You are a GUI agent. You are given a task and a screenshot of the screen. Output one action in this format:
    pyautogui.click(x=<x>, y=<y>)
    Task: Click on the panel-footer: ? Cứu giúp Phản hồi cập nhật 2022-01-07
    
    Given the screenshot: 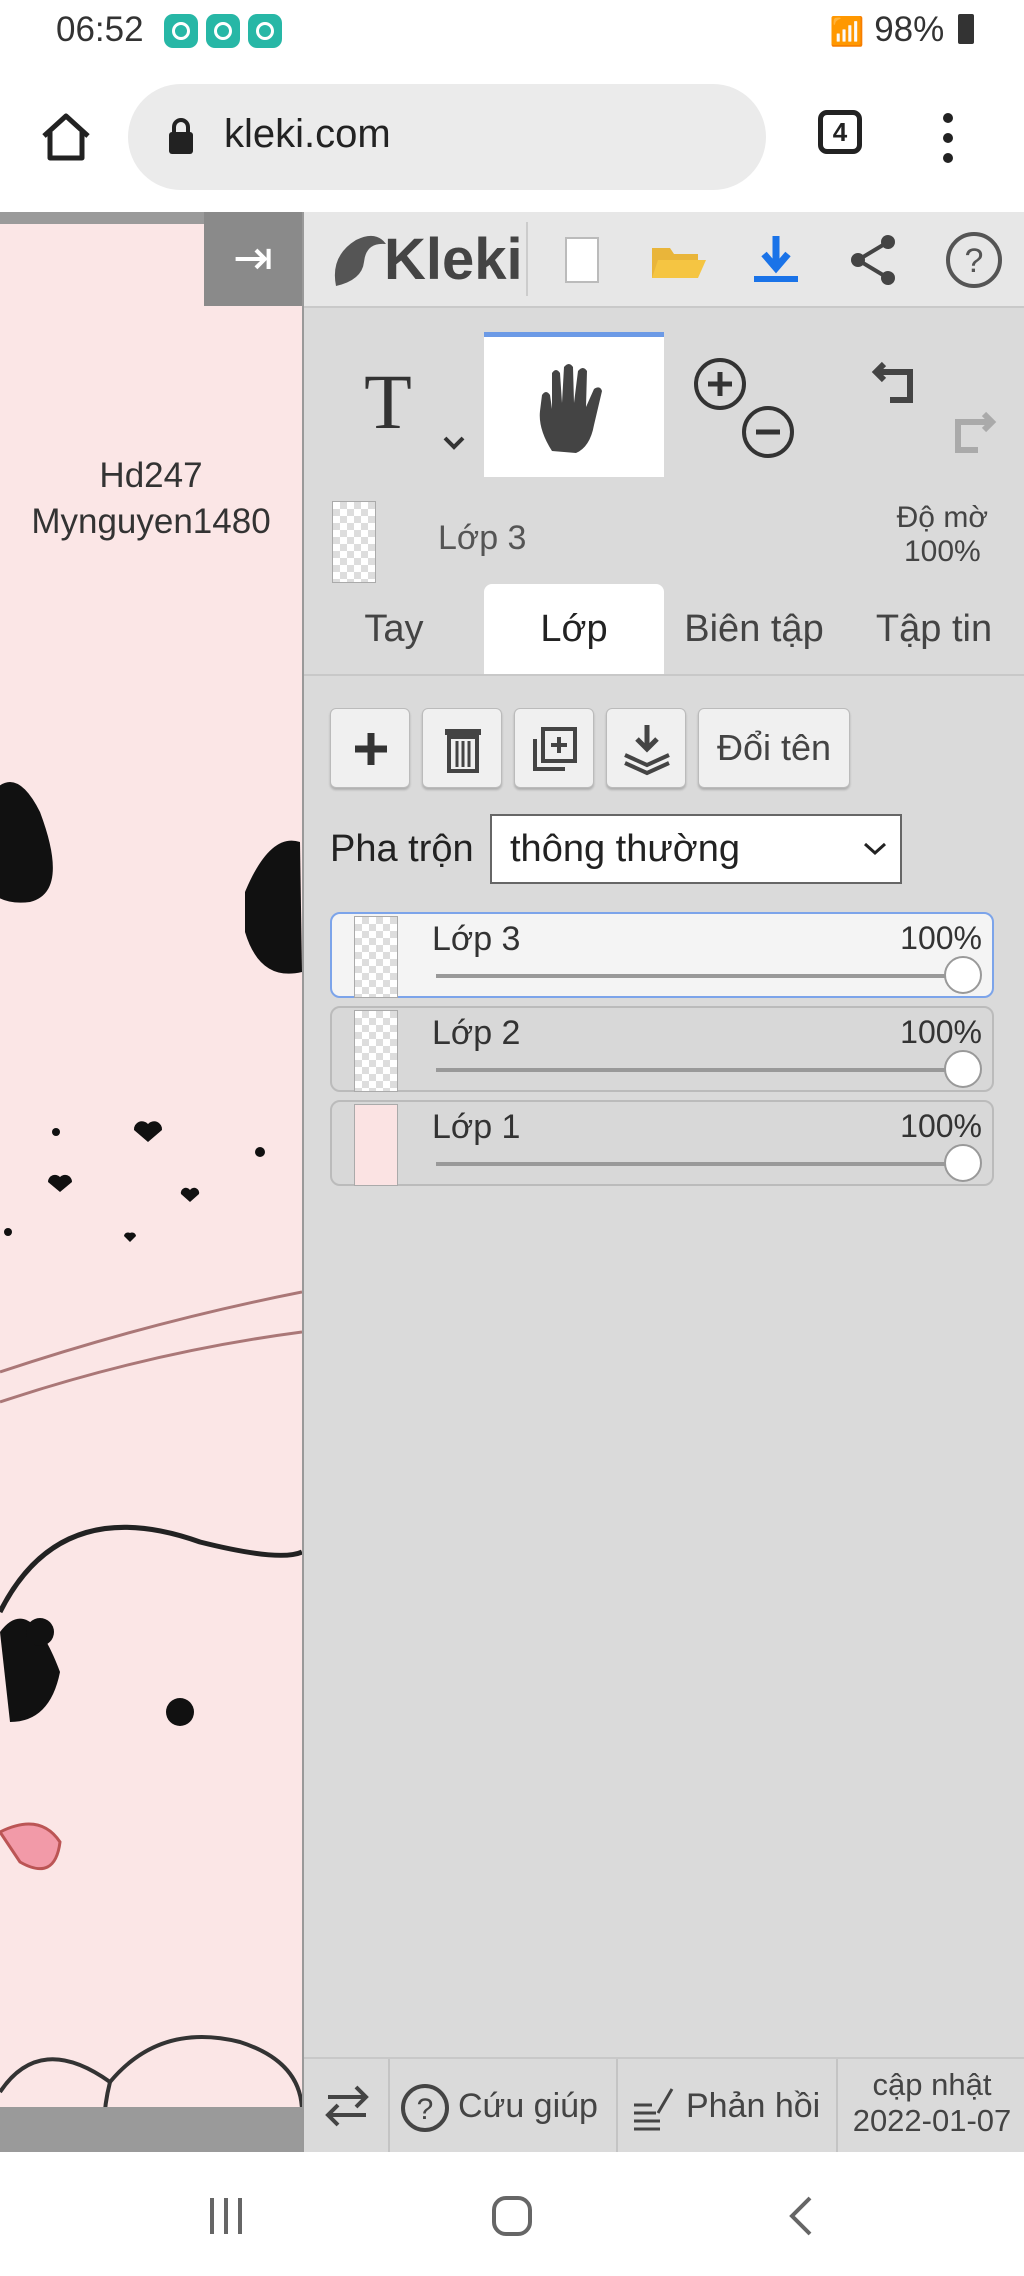 What is the action you would take?
    pyautogui.click(x=664, y=2105)
    